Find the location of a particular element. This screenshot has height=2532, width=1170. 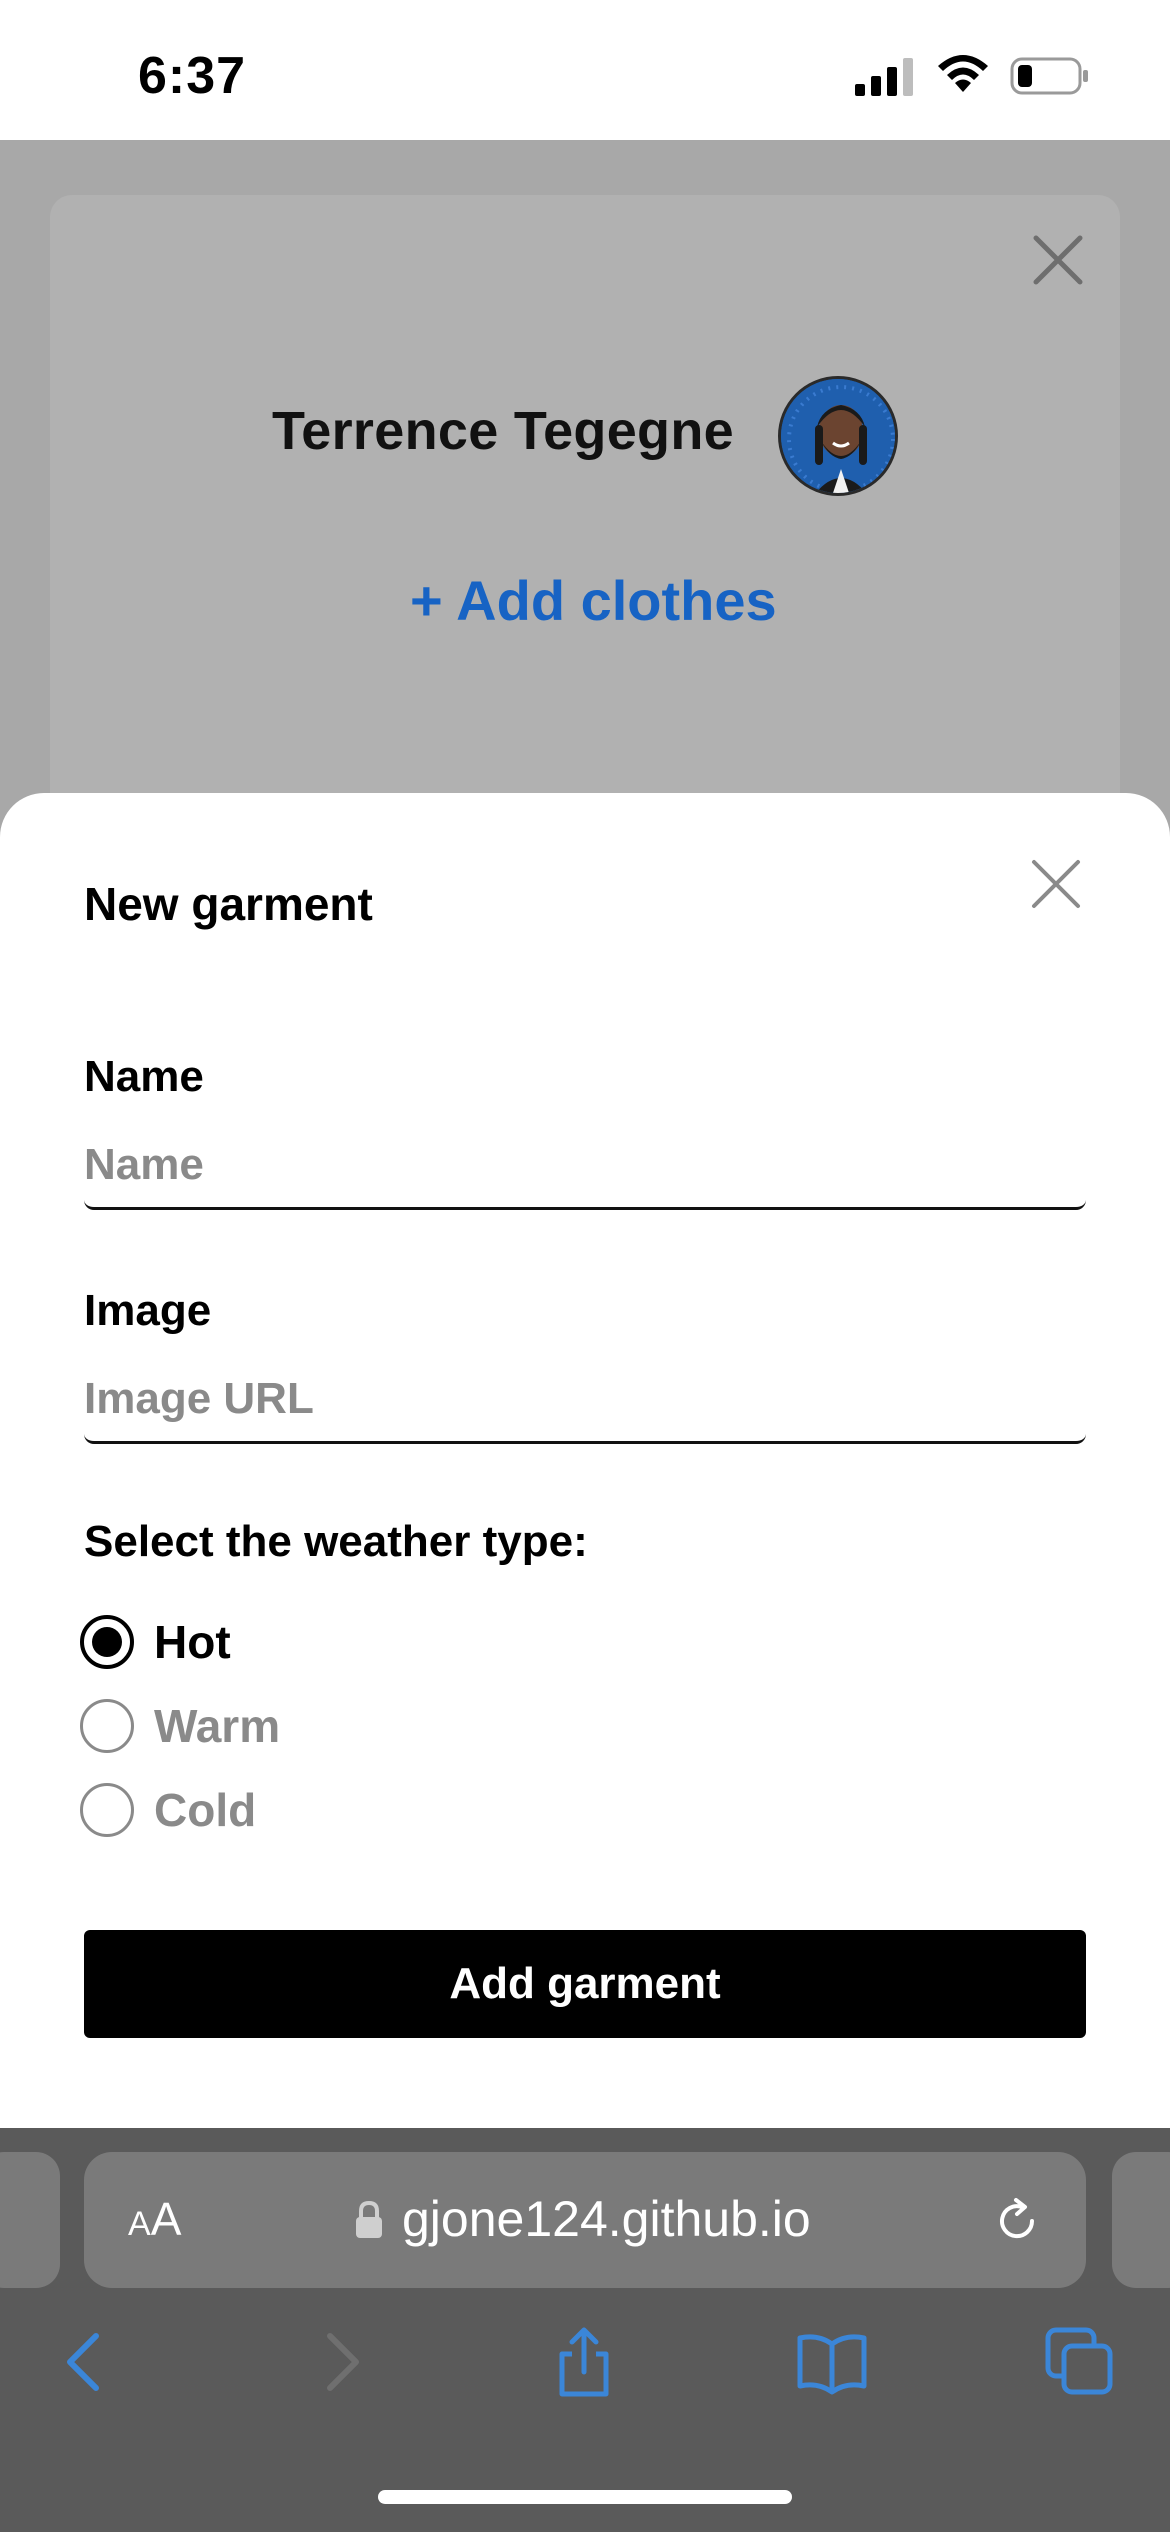

modal-title: New garment is located at coordinates (228, 904).